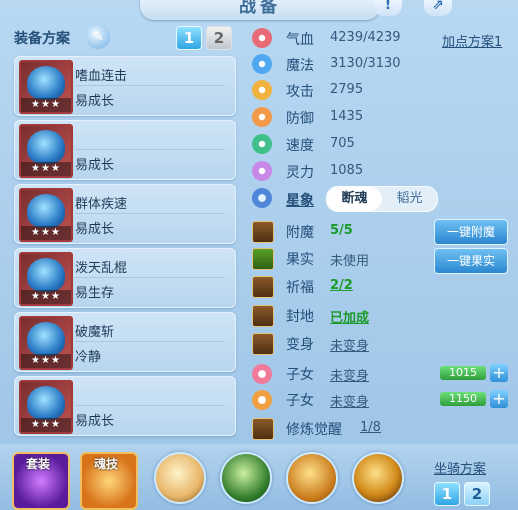 The height and width of the screenshot is (510, 518). I want to click on scheme-label: 装备方案, so click(42, 39).